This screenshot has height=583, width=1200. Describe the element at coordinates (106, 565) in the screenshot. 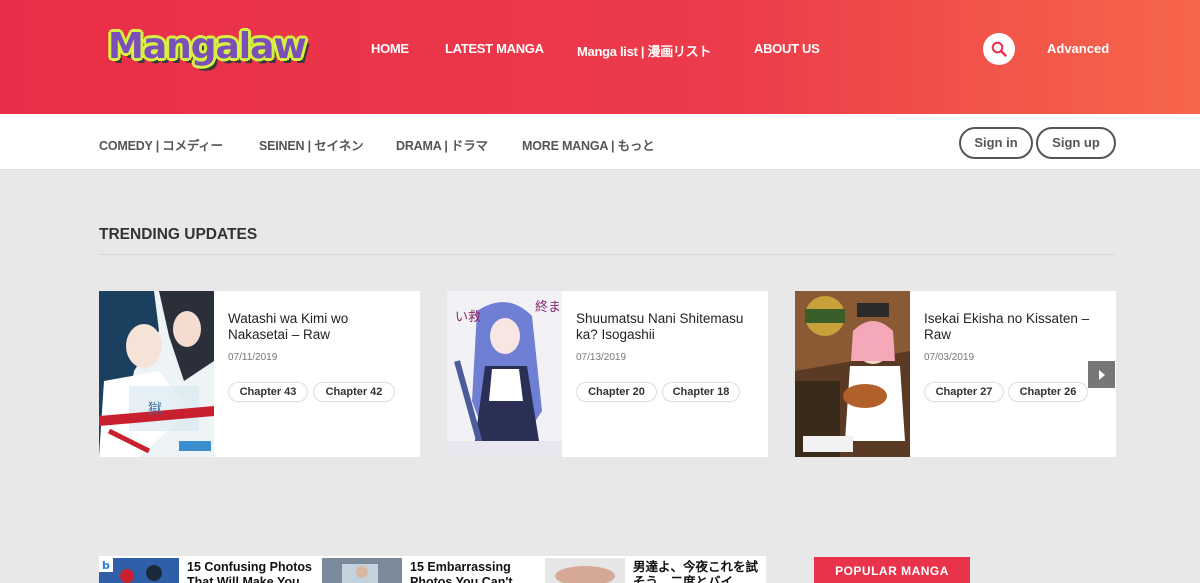

I see `svg-text: b` at that location.